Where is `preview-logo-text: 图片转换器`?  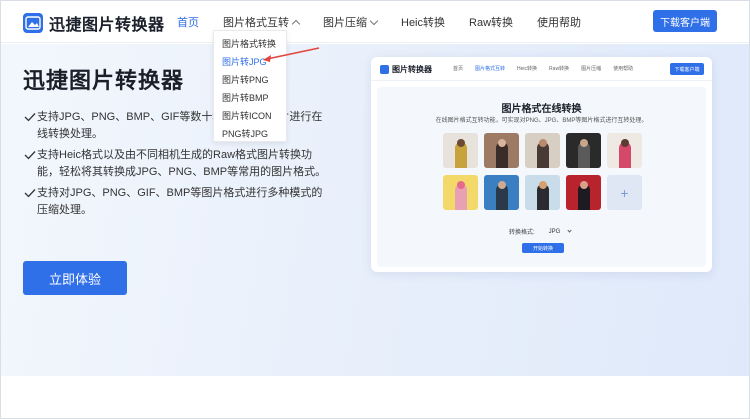 preview-logo-text: 图片转换器 is located at coordinates (412, 69).